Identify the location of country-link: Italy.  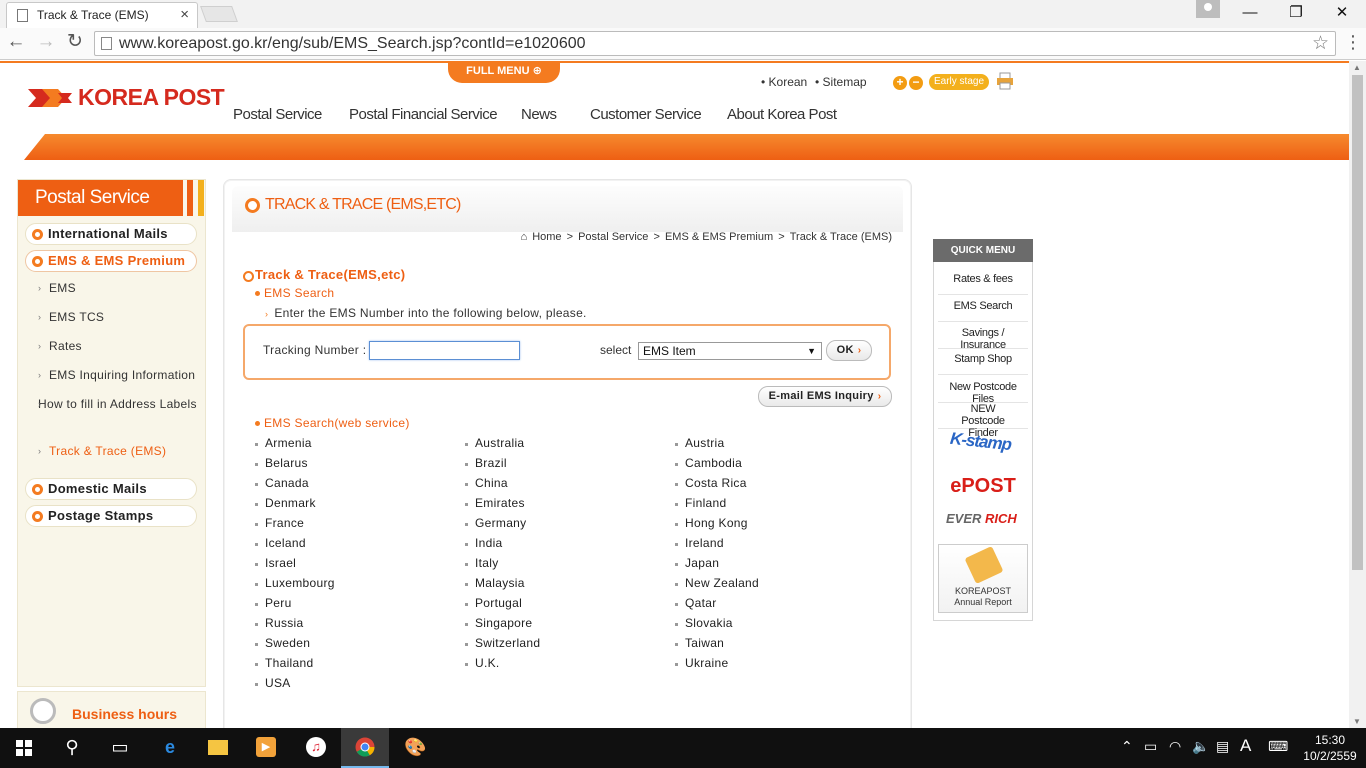
(482, 563).